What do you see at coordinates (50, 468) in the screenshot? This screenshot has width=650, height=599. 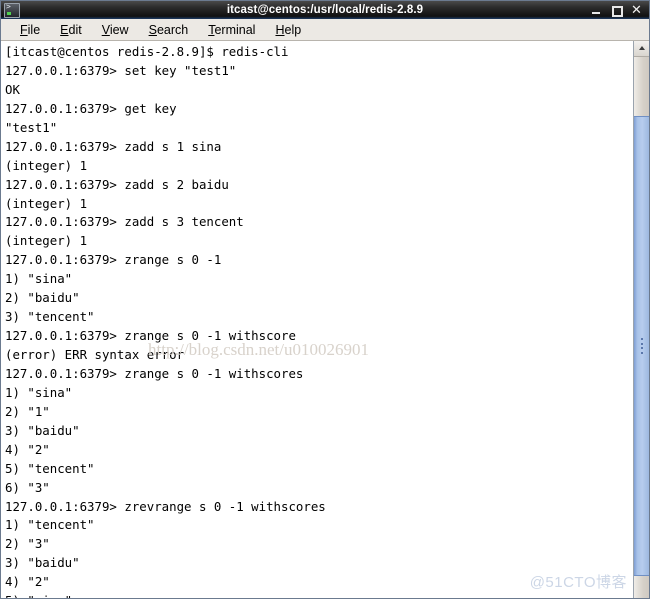 I see `terminal-line: 5) "tencent"` at bounding box center [50, 468].